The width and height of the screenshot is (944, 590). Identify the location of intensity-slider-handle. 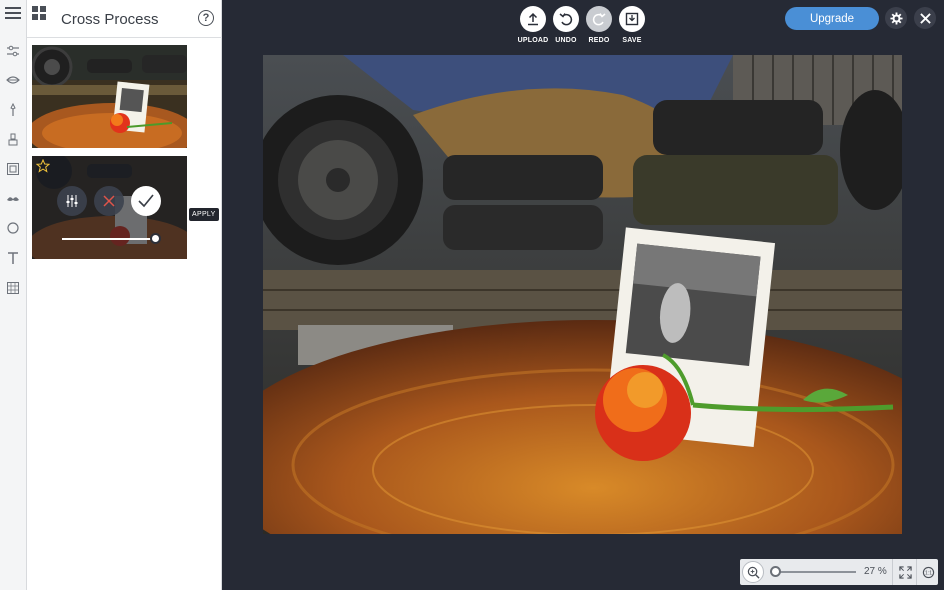
(155, 238).